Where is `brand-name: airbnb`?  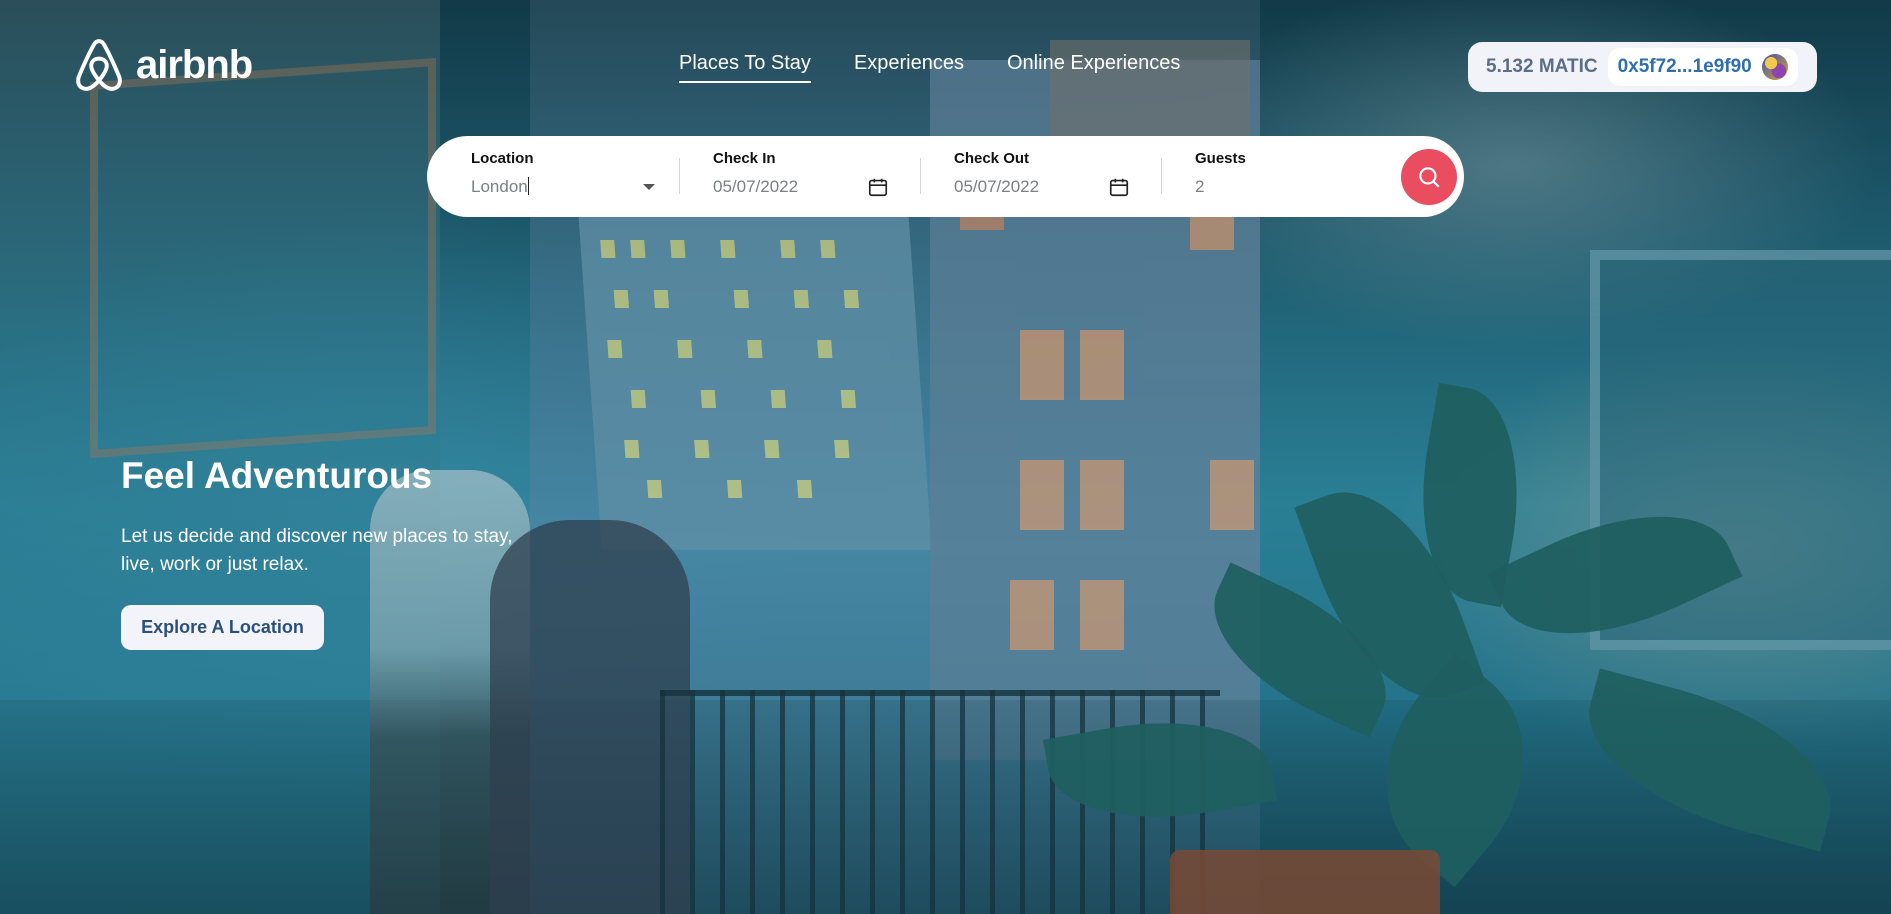
brand-name: airbnb is located at coordinates (194, 64).